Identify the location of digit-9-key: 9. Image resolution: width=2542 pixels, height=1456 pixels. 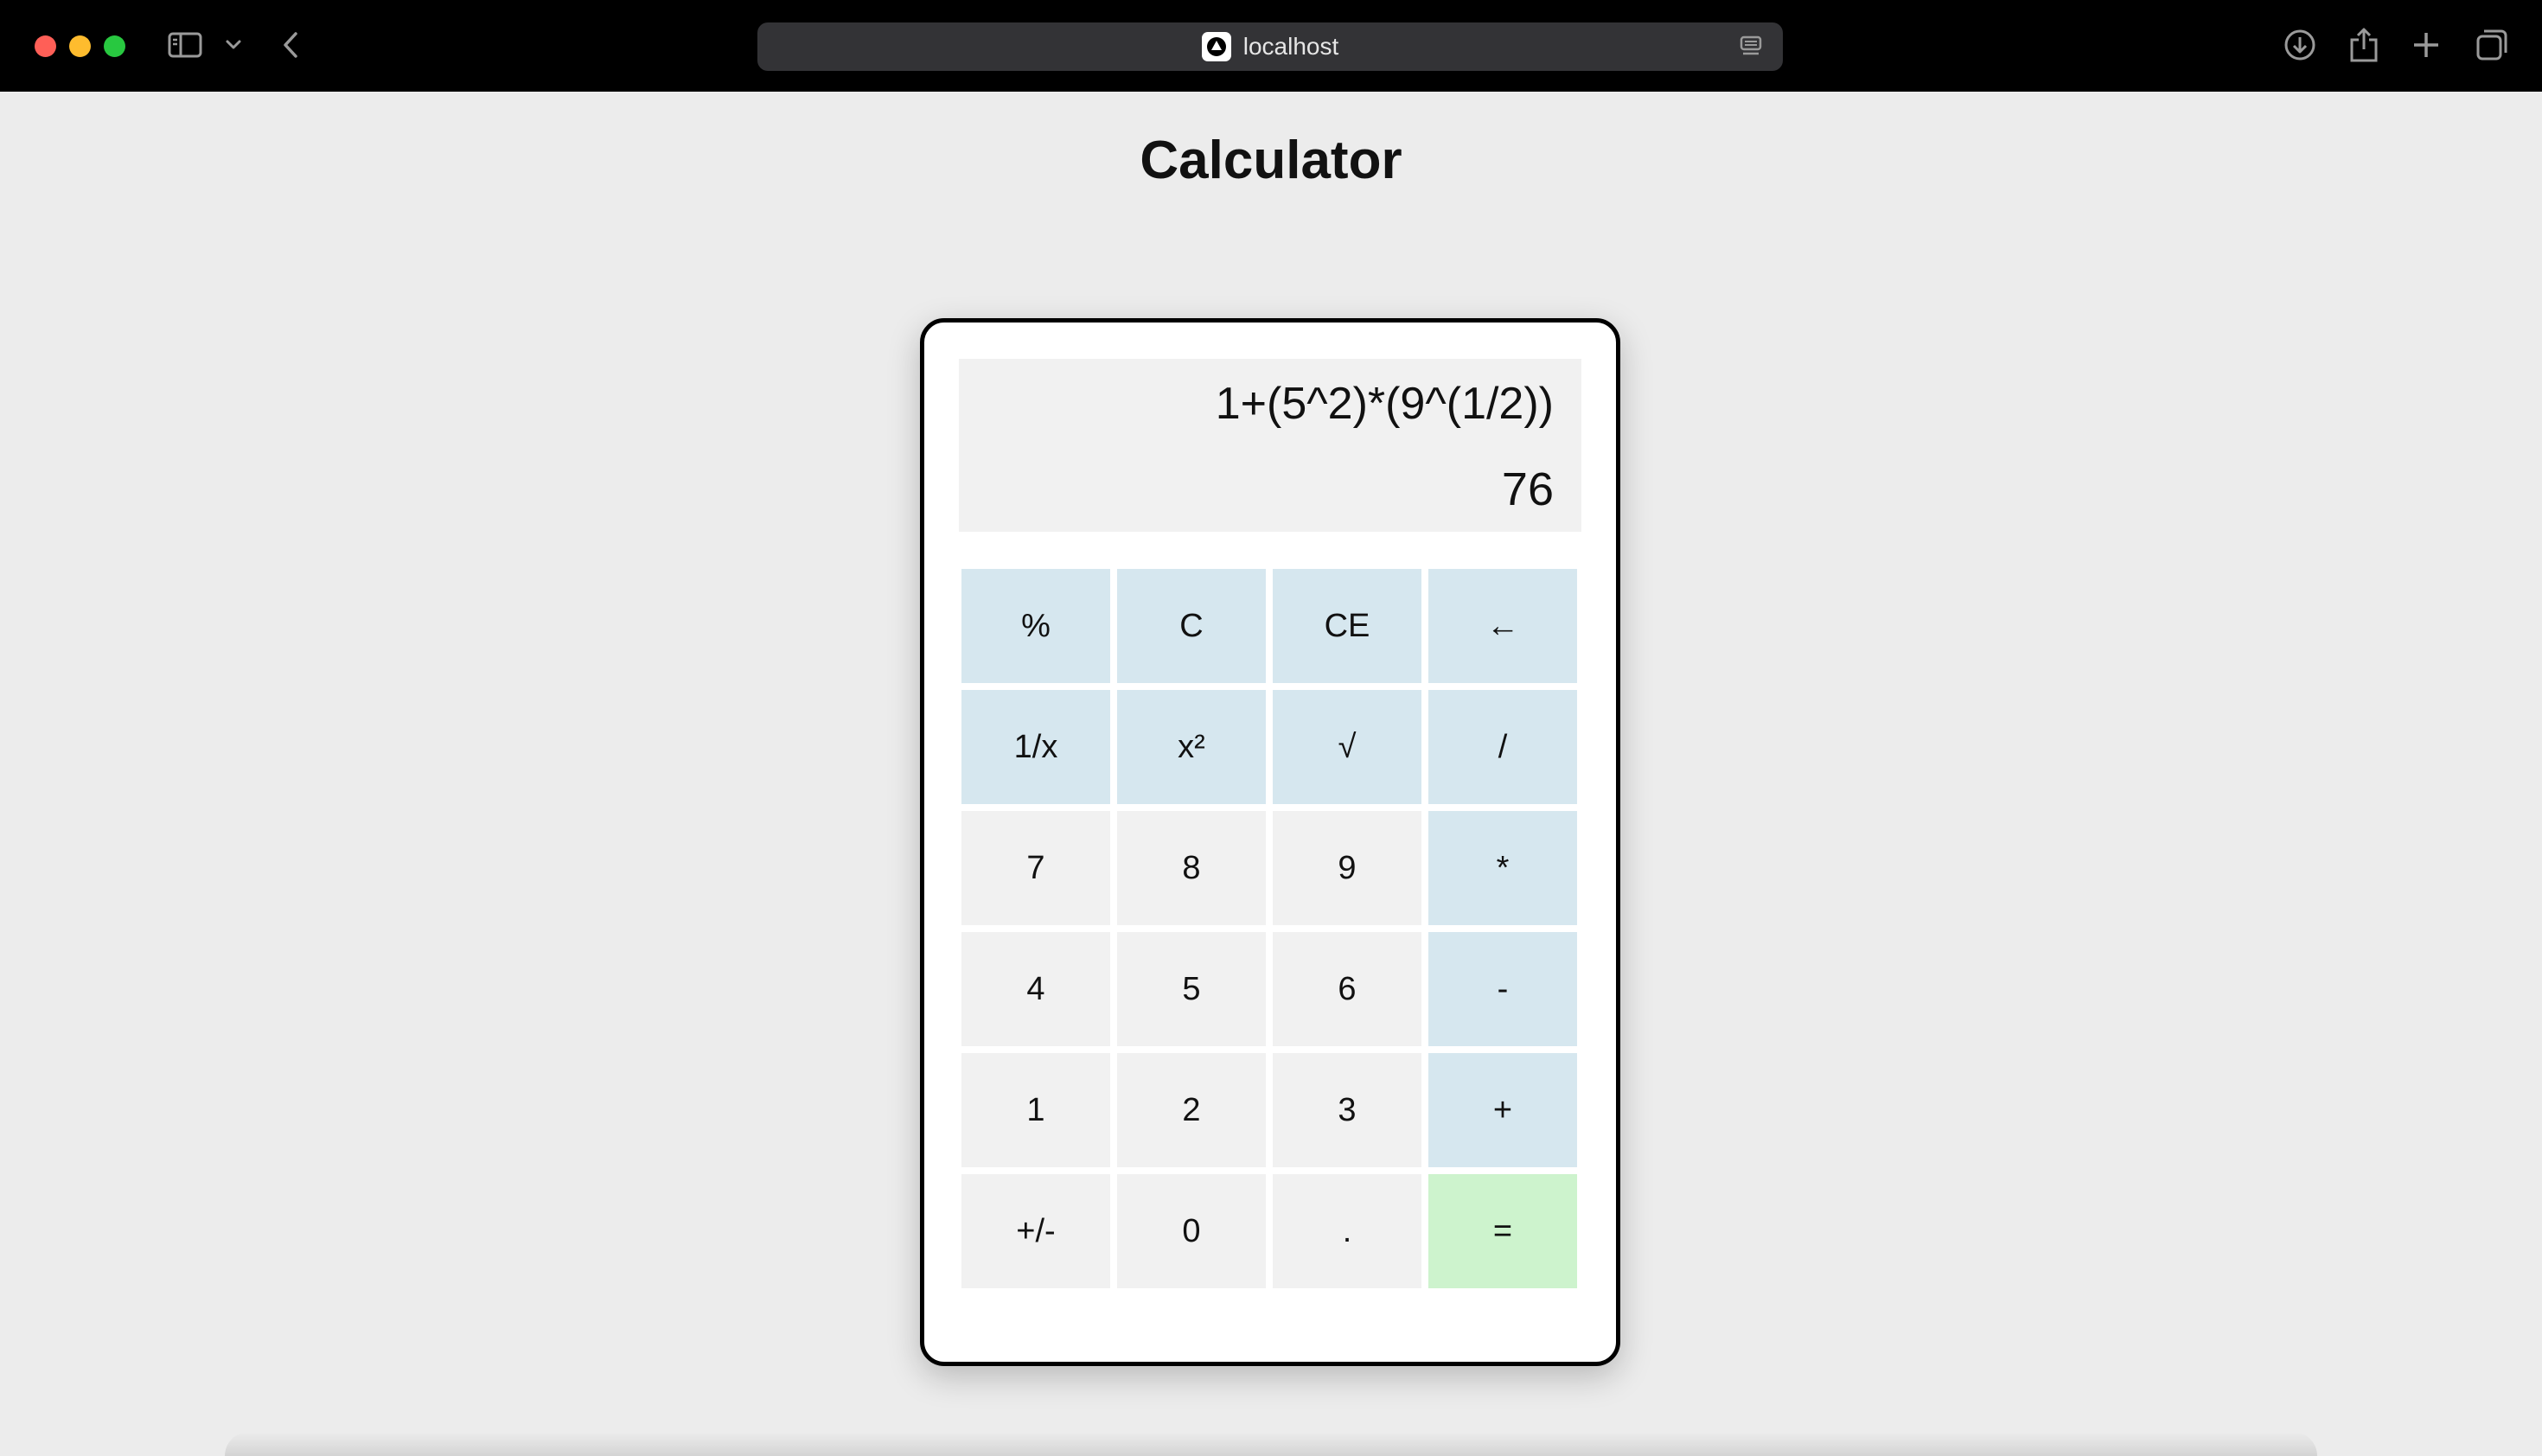
(1347, 868).